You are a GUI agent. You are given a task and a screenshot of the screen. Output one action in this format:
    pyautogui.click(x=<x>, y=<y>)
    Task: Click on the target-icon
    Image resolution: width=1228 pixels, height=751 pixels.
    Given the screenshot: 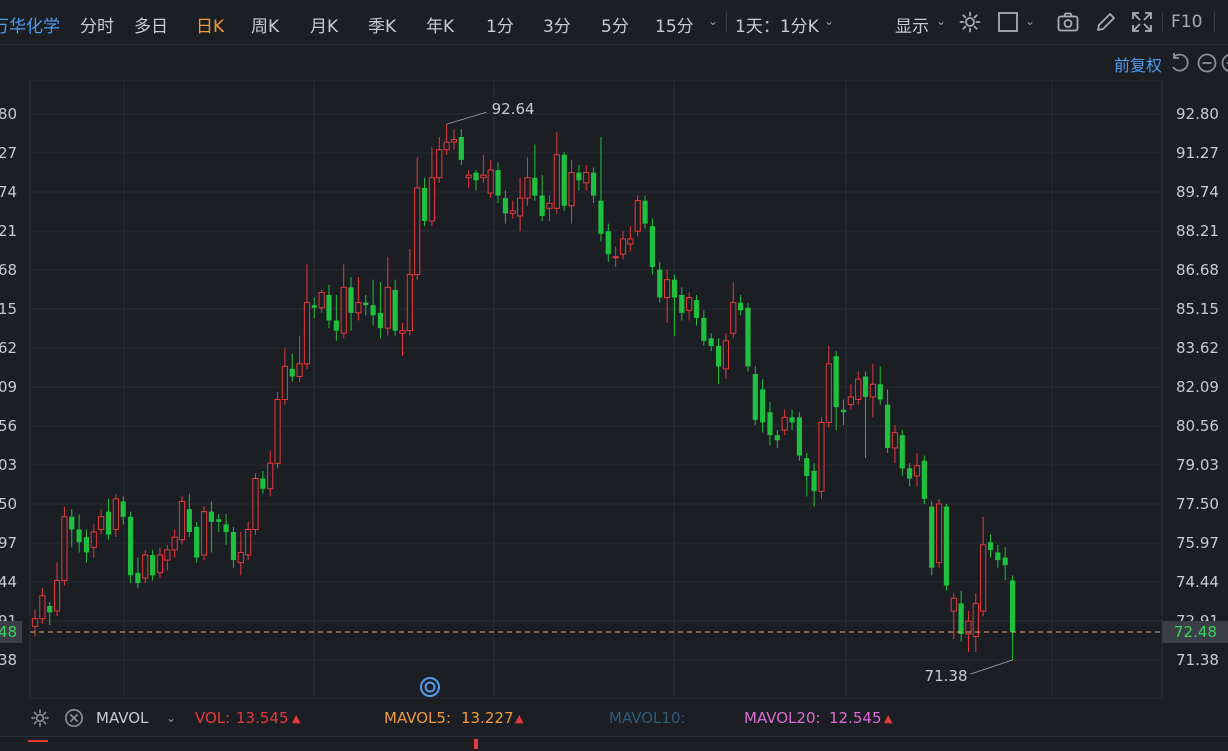 What is the action you would take?
    pyautogui.click(x=430, y=687)
    